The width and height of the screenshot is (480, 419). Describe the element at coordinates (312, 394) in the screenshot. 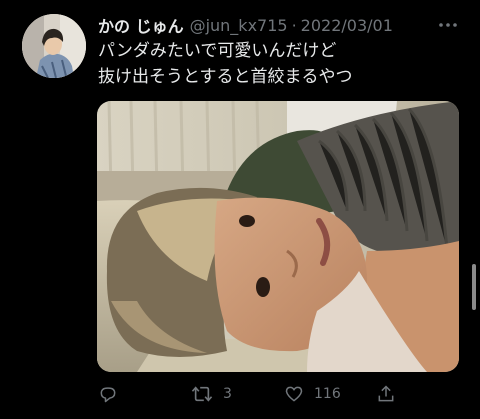

I see `like-button: 116` at that location.